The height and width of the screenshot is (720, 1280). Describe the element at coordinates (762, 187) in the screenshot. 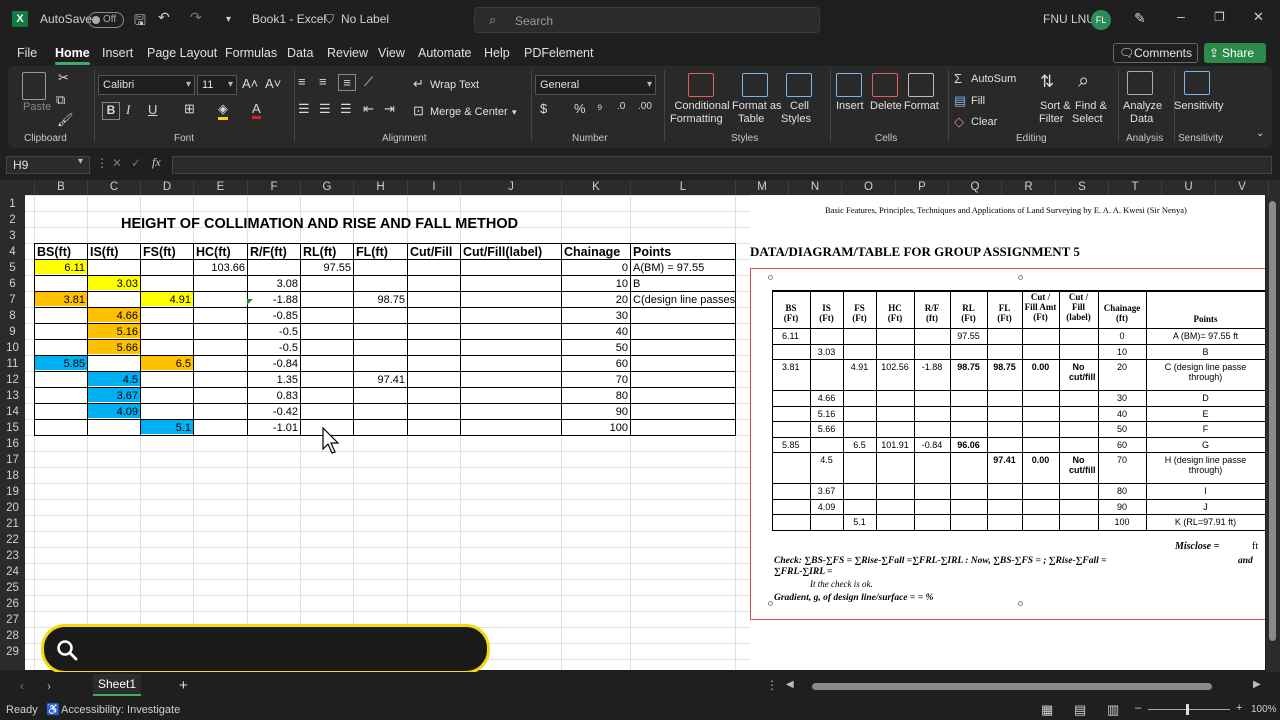

I see `col-header: M` at that location.